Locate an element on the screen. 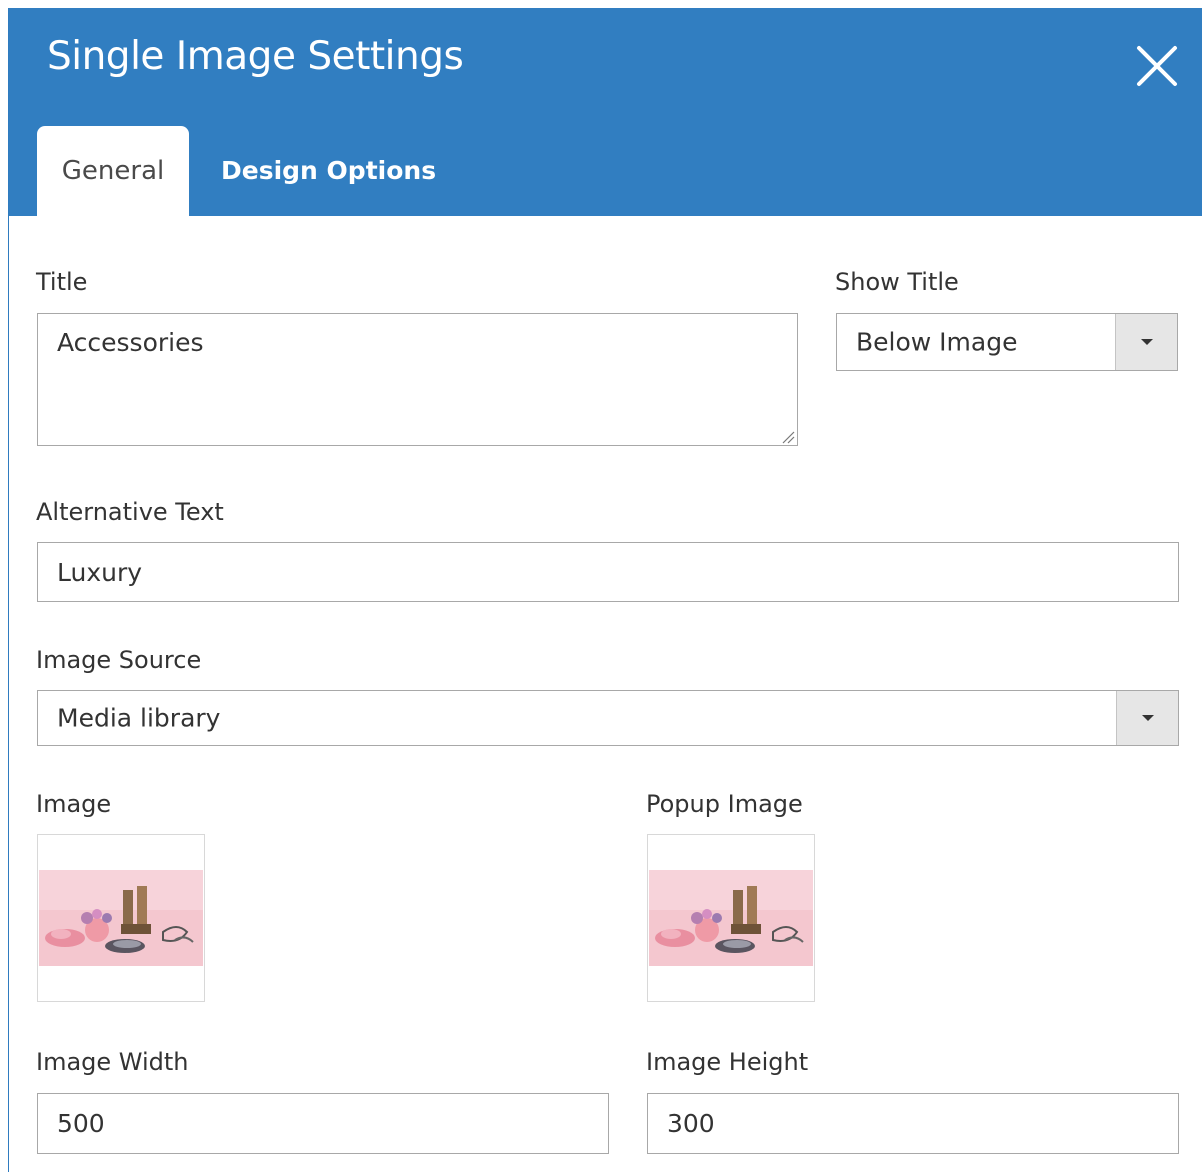 The image size is (1202, 1172). show-title-dropdown-toggle is located at coordinates (1146, 342).